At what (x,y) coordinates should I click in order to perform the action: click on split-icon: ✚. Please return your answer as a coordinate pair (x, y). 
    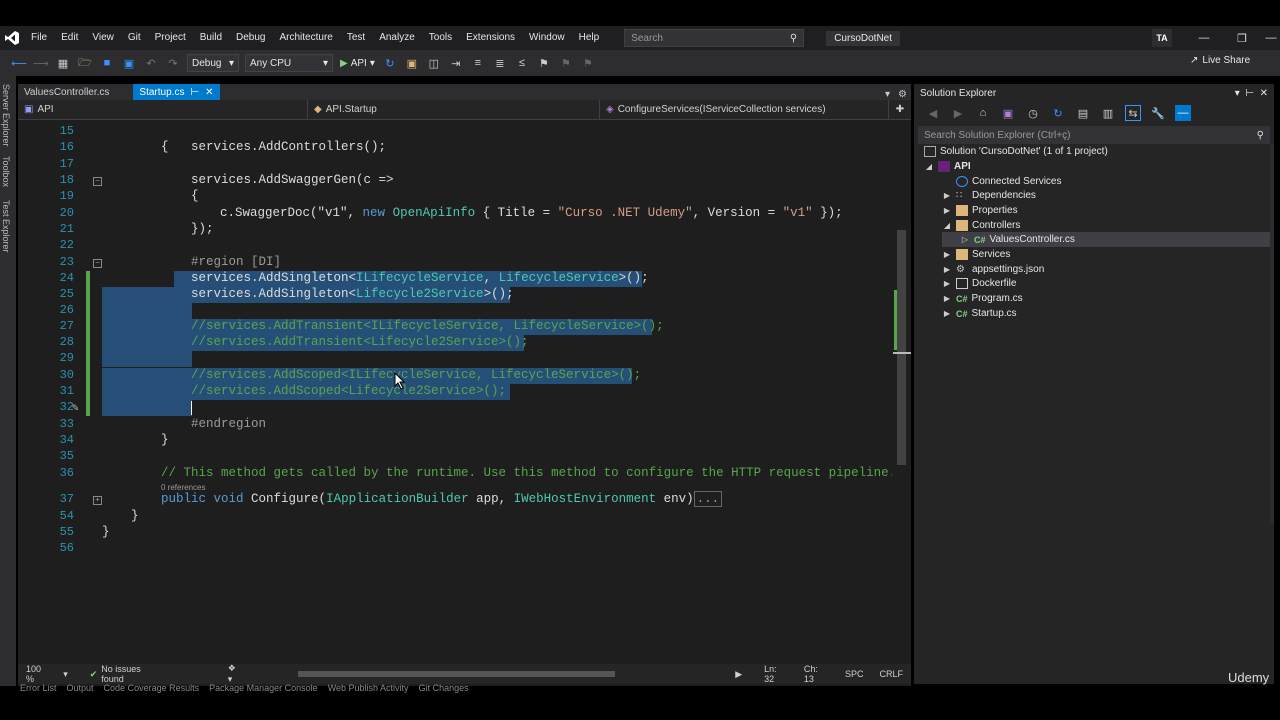
    Looking at the image, I should click on (900, 109).